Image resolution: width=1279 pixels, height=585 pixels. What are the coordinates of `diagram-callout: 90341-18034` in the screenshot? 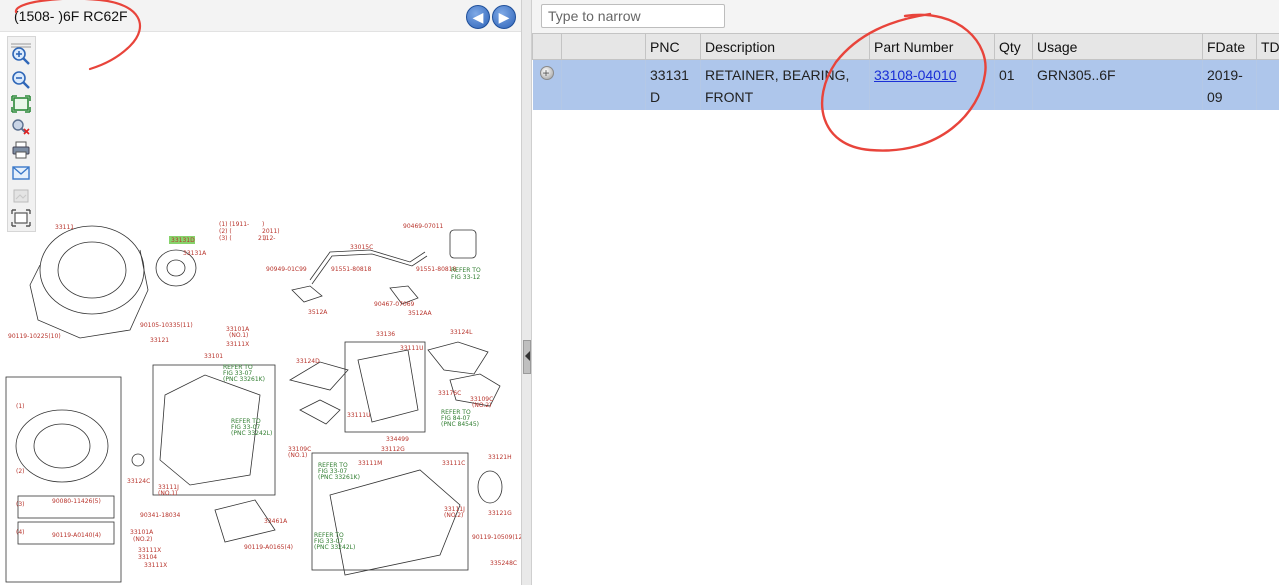 It's located at (160, 515).